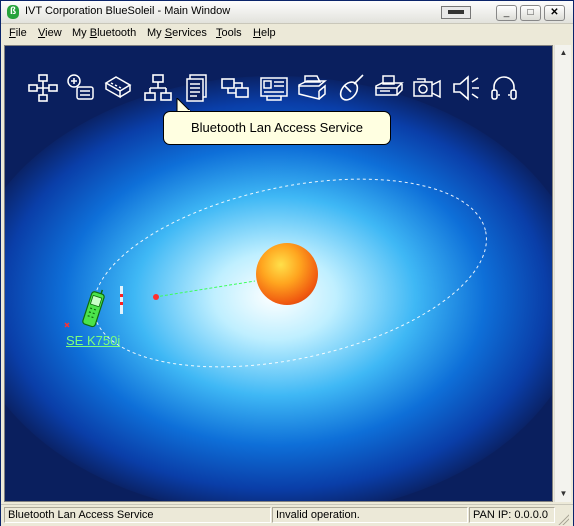 This screenshot has height=526, width=574. What do you see at coordinates (118, 88) in the screenshot?
I see `serial-port-icon` at bounding box center [118, 88].